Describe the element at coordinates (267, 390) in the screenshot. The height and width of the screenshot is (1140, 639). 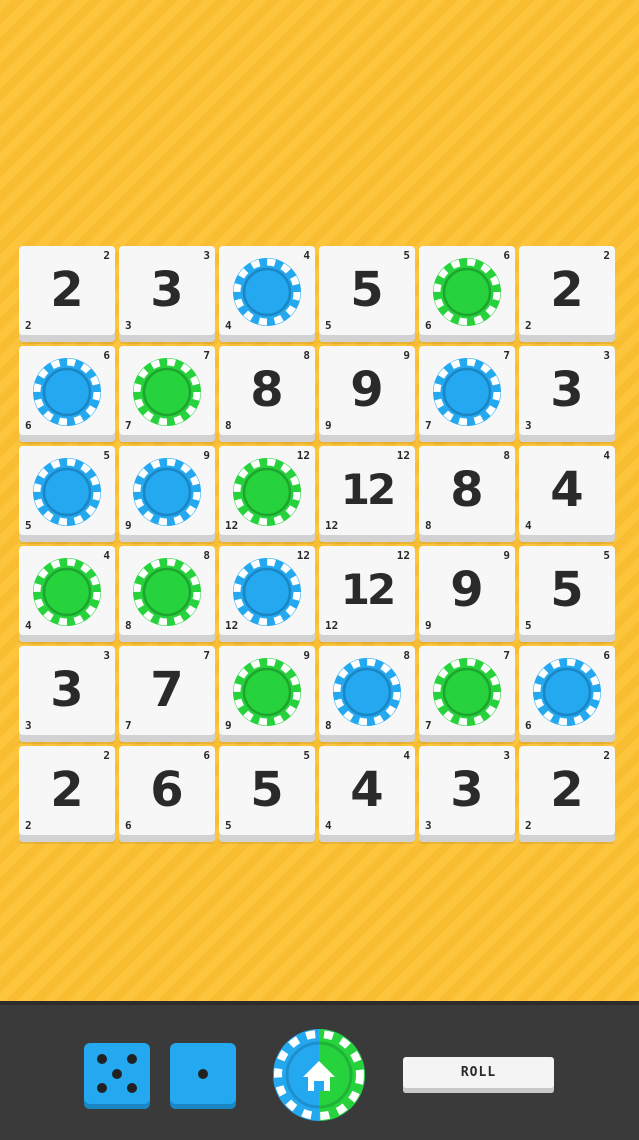
I see `tile-number: 8` at that location.